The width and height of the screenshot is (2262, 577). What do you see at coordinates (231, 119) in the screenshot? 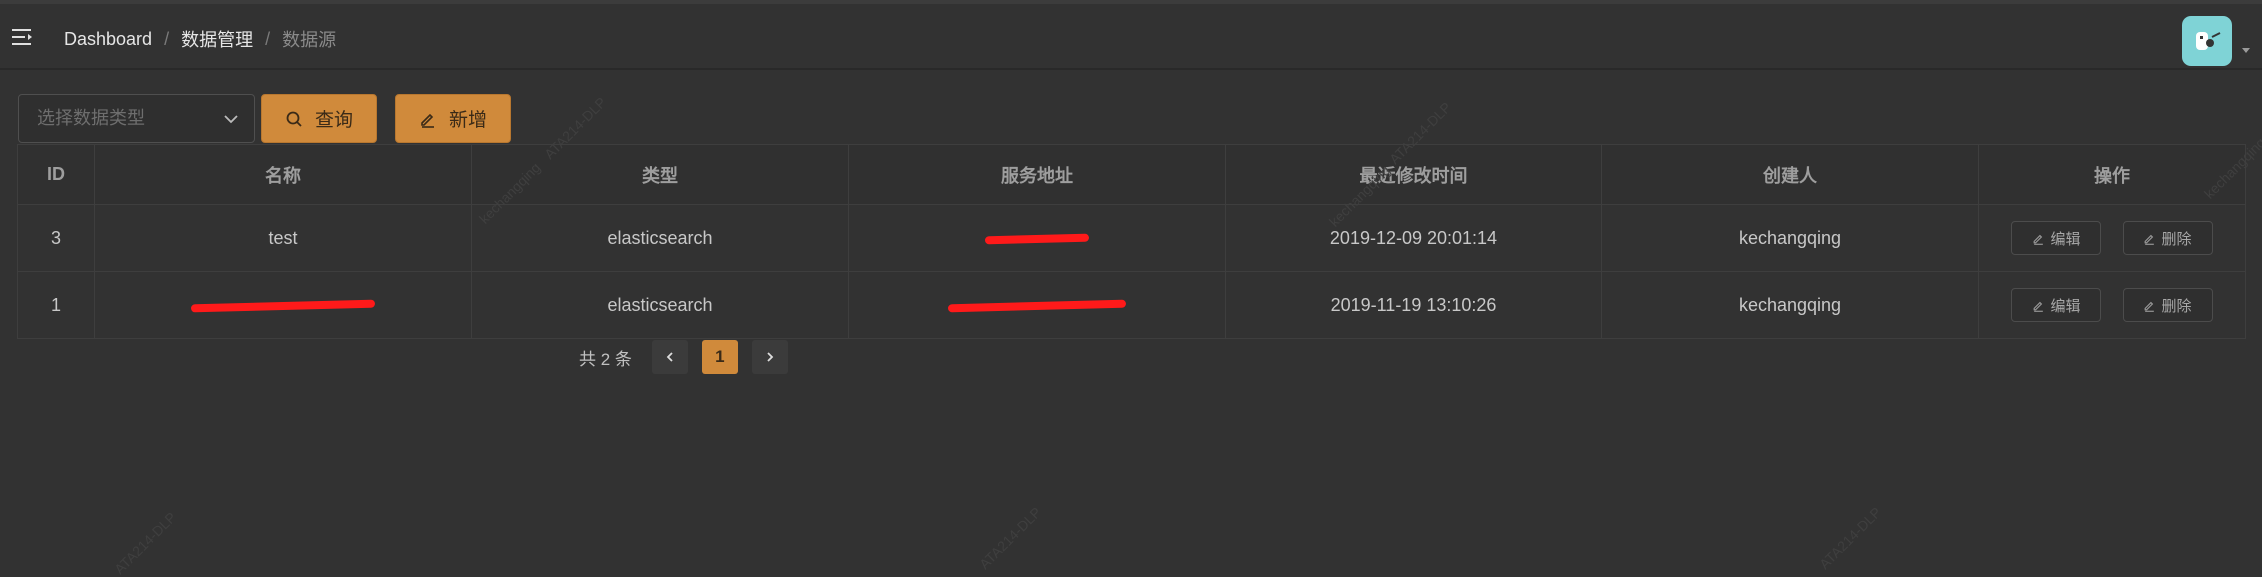
I see `chevron-down-icon` at bounding box center [231, 119].